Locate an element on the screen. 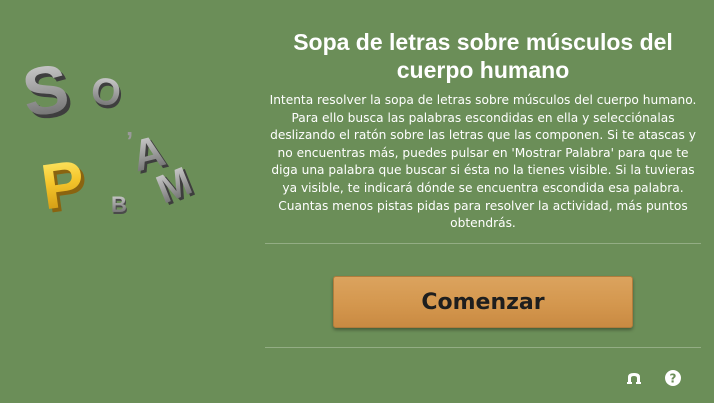 Image resolution: width=714 pixels, height=403 pixels. help-icon: ? is located at coordinates (673, 378).